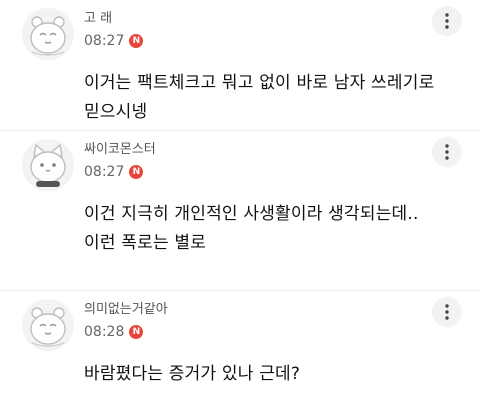 Image resolution: width=480 pixels, height=405 pixels. Describe the element at coordinates (259, 97) in the screenshot. I see `comment-text: 이거는 팩트체크고 뭐고 없이 바로 남자 쓰레기로 믿으시넹` at that location.